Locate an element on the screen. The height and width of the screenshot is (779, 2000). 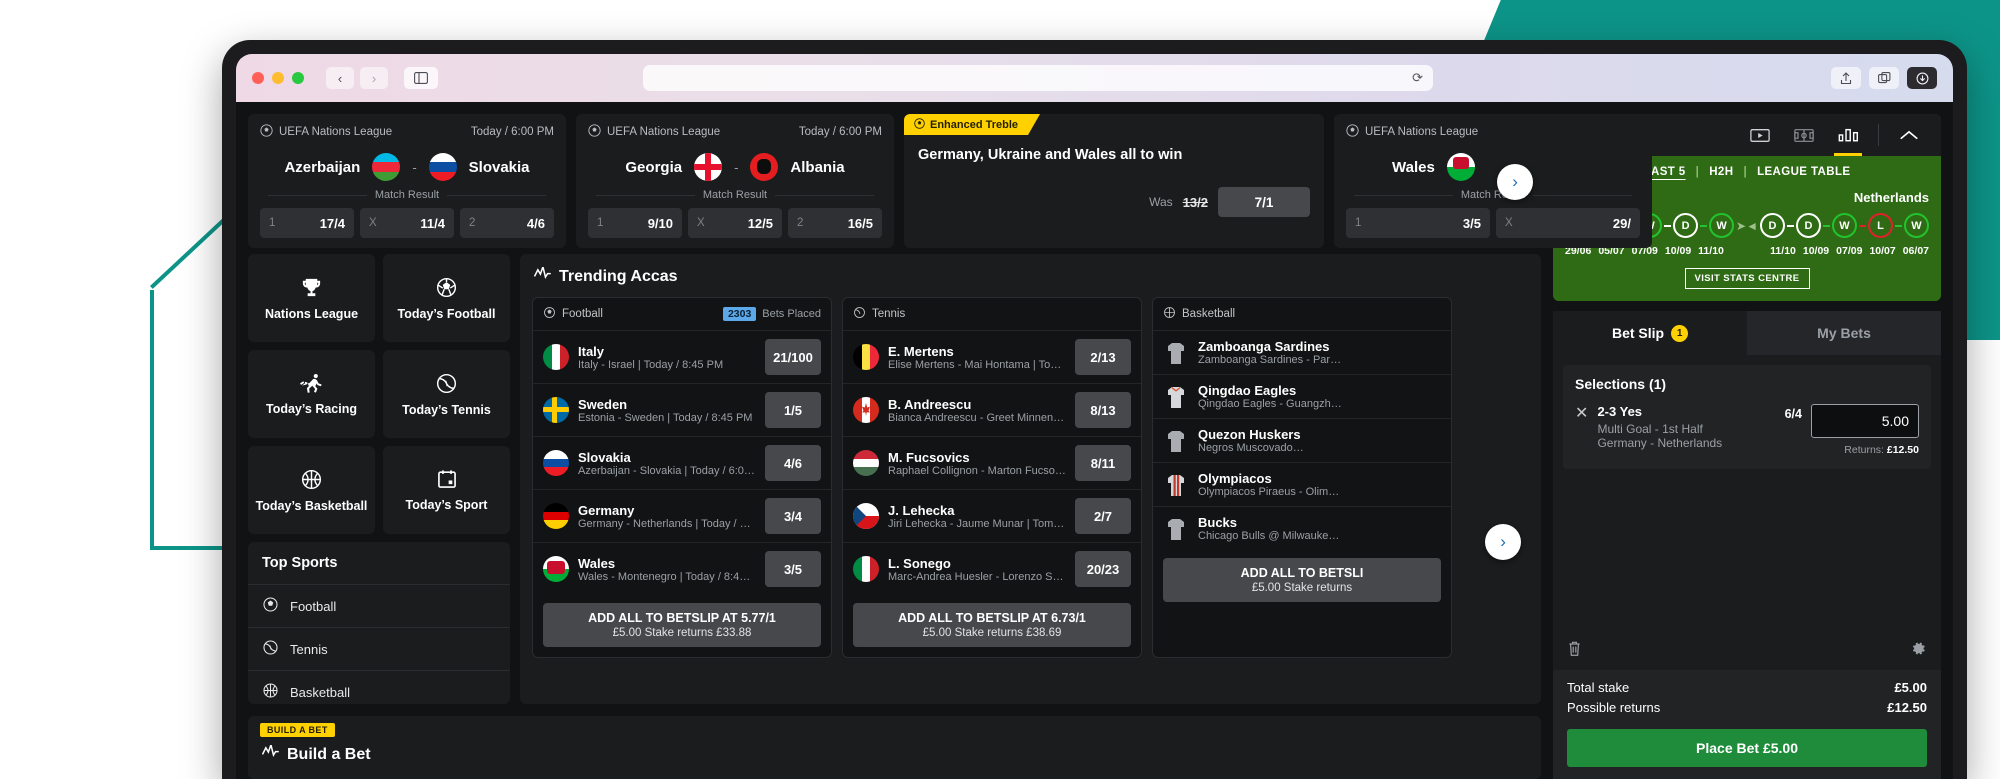
match-teams: Georgia - Albania is located at coordinates (735, 167).